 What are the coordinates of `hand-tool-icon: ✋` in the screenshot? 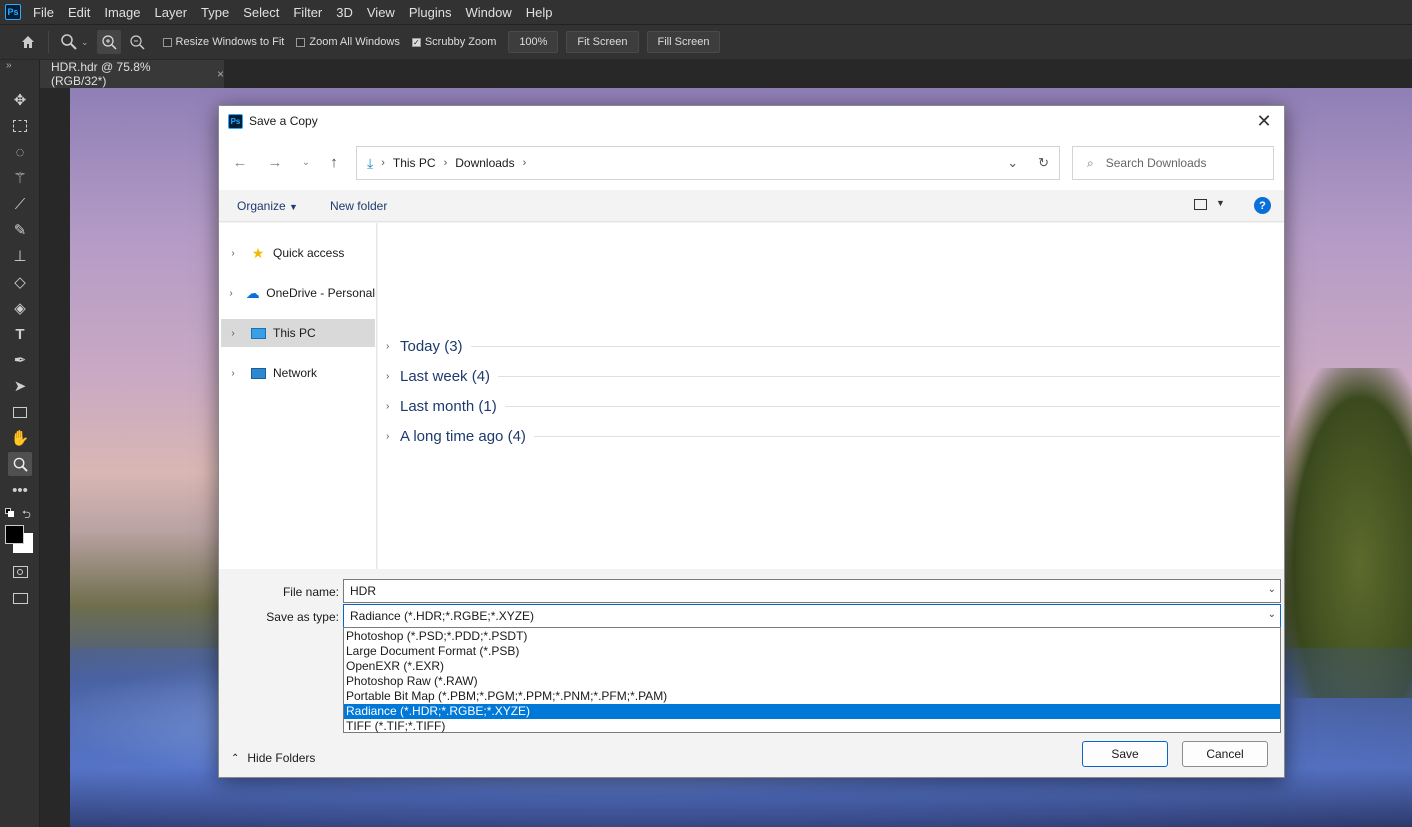 It's located at (20, 438).